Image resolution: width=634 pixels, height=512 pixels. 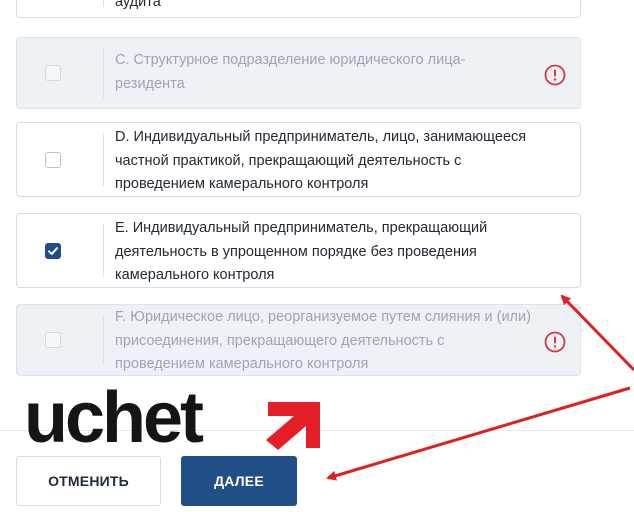 I want to click on option-d-checkbox, so click(x=53, y=159).